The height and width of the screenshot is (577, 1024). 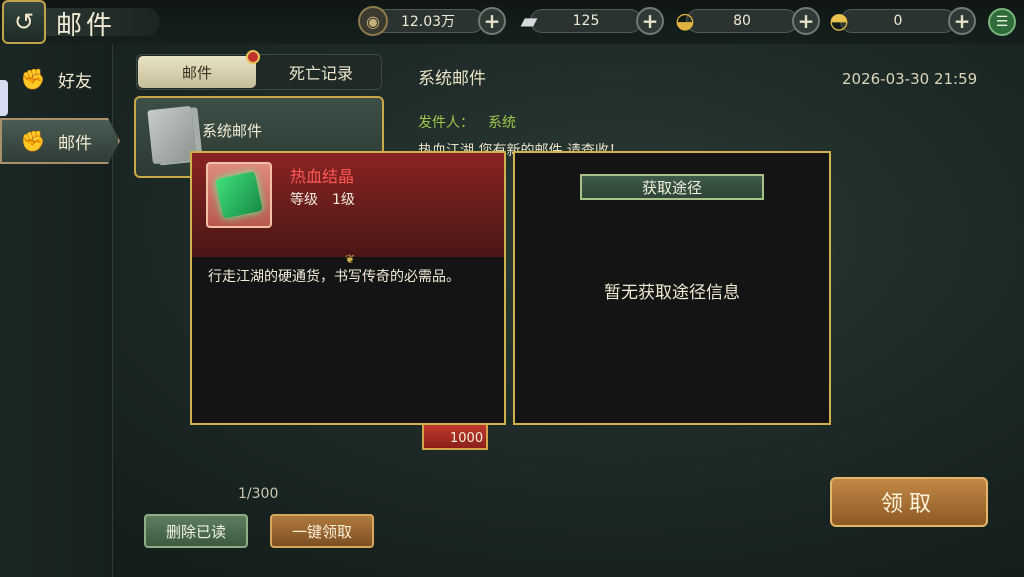 What do you see at coordinates (196, 531) in the screenshot?
I see `delete-read-button: 删除已读` at bounding box center [196, 531].